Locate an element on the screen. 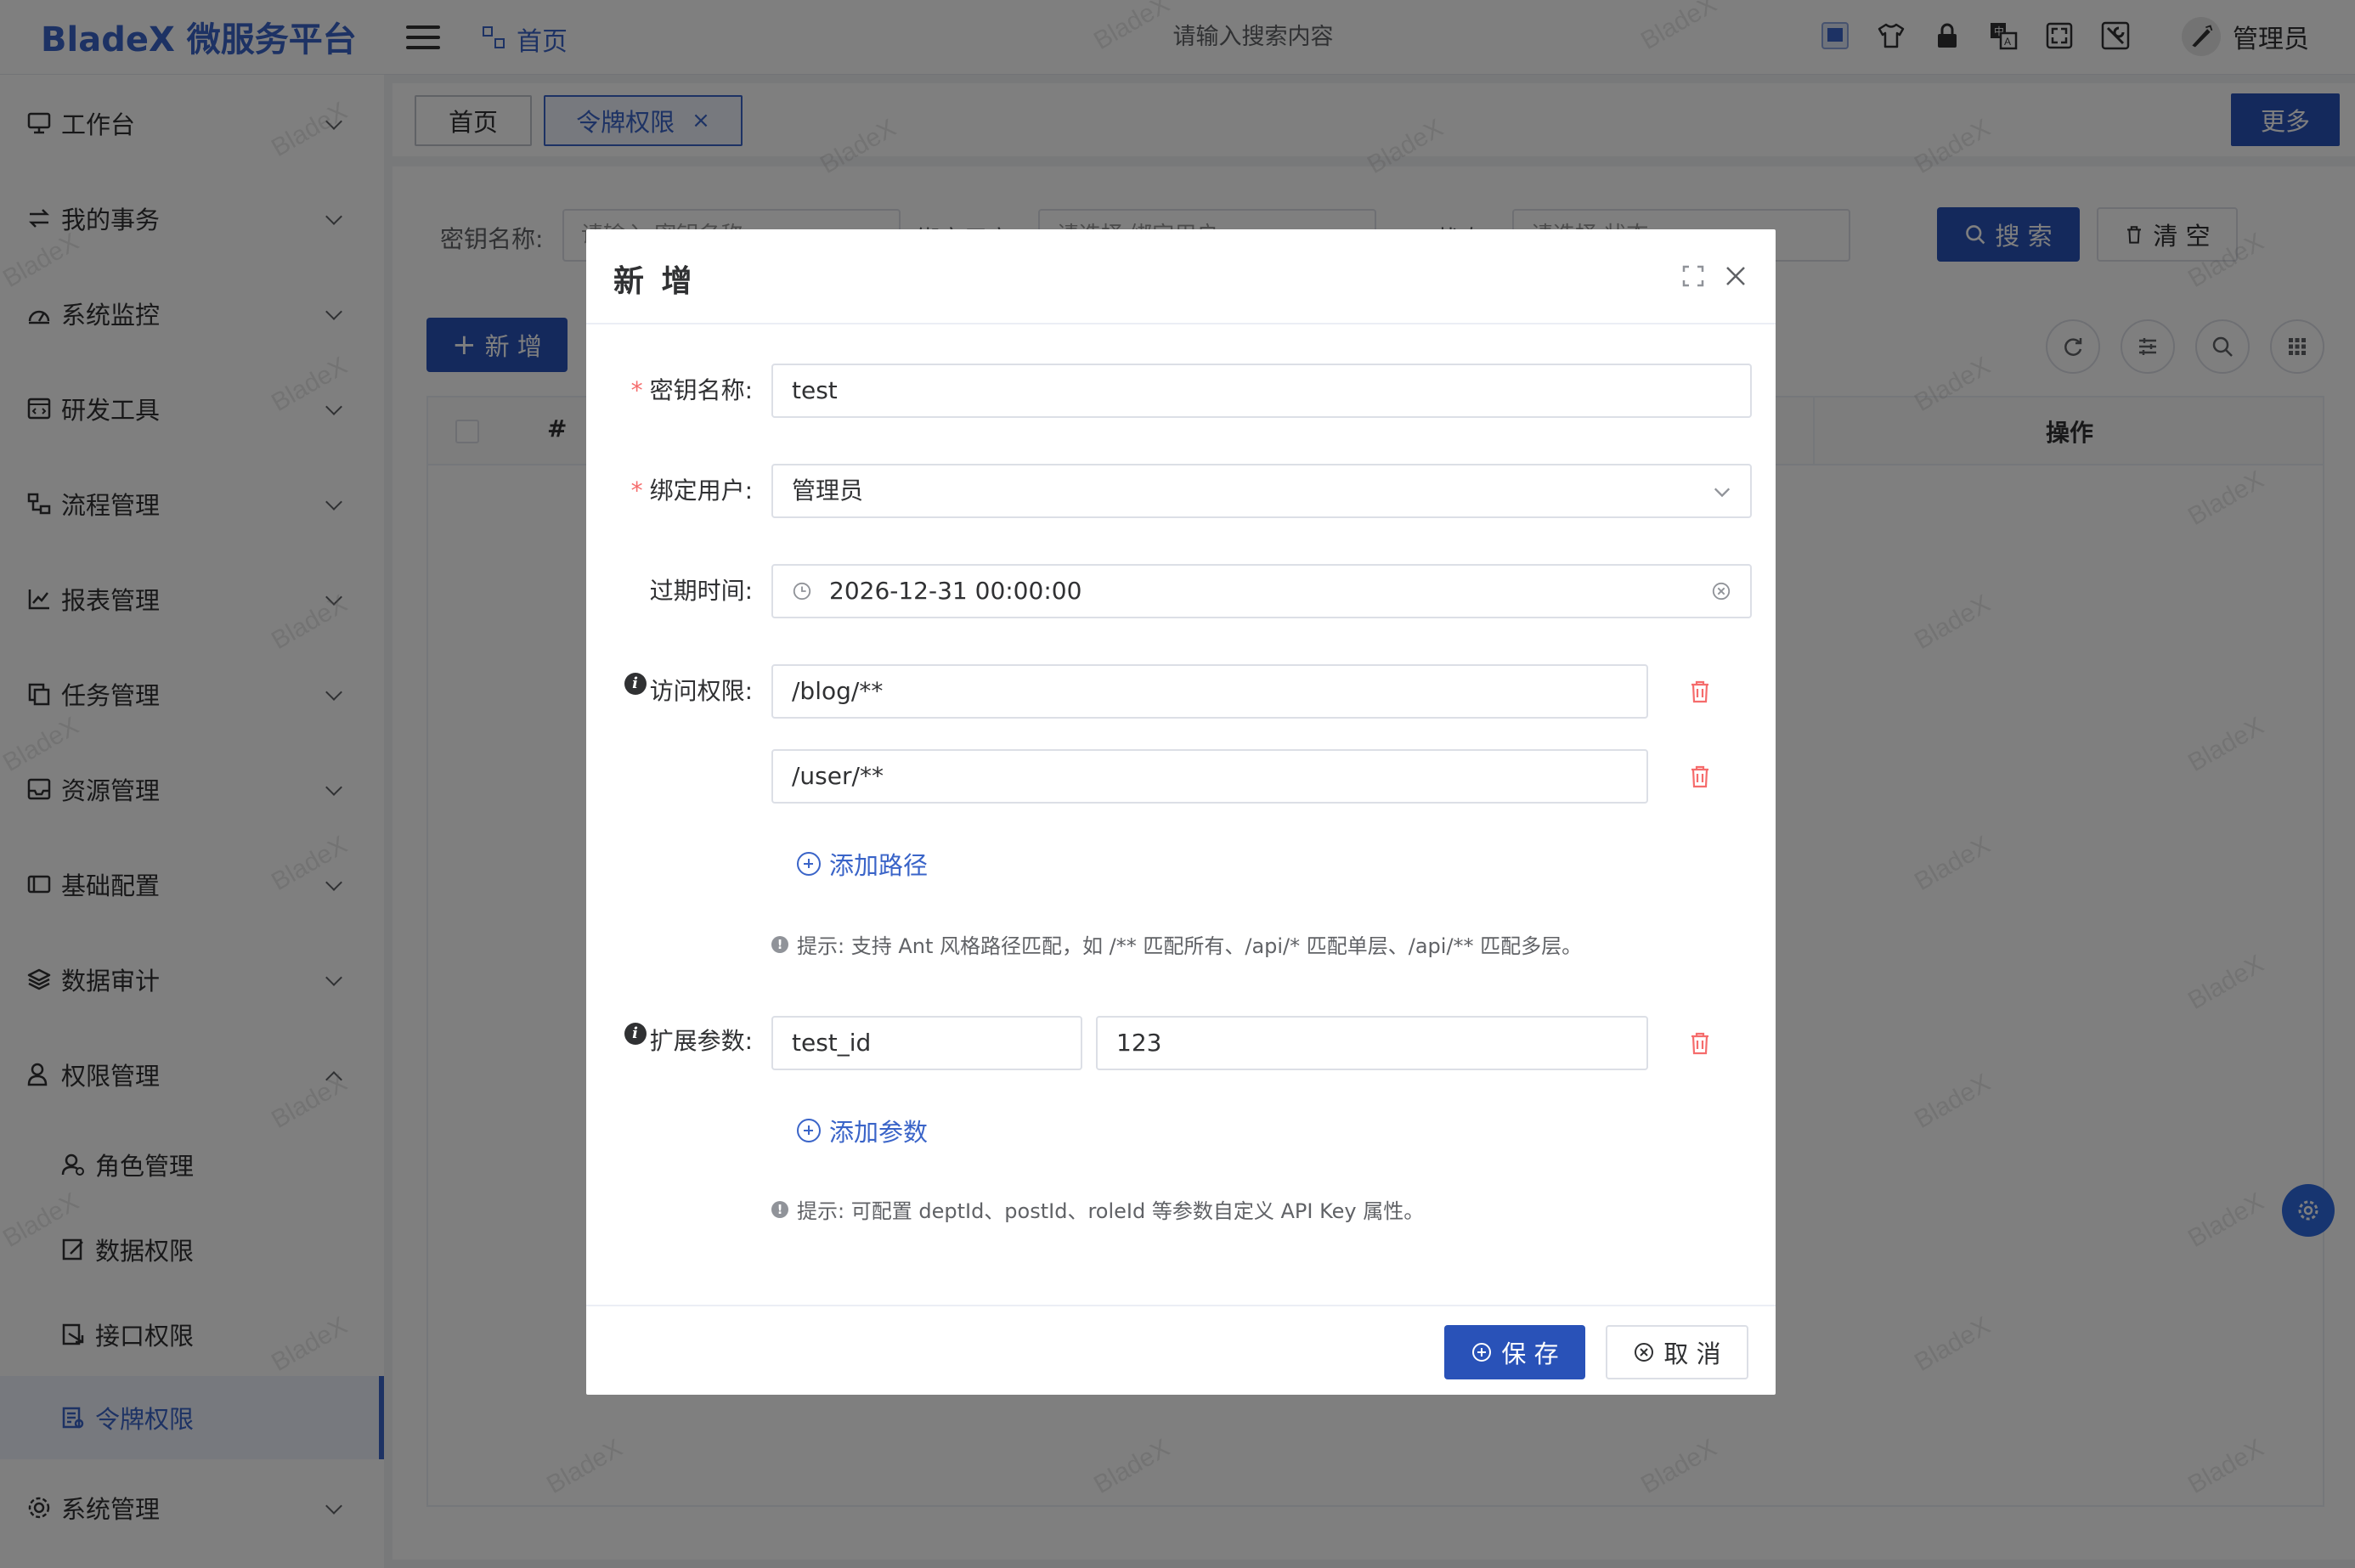 The image size is (2355, 1568). cancel-button: 取 消 is located at coordinates (1677, 1352).